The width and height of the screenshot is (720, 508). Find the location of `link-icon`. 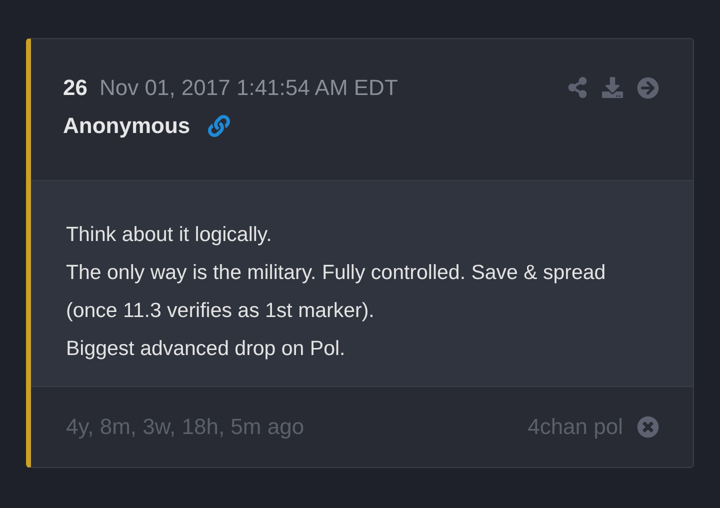

link-icon is located at coordinates (219, 126).